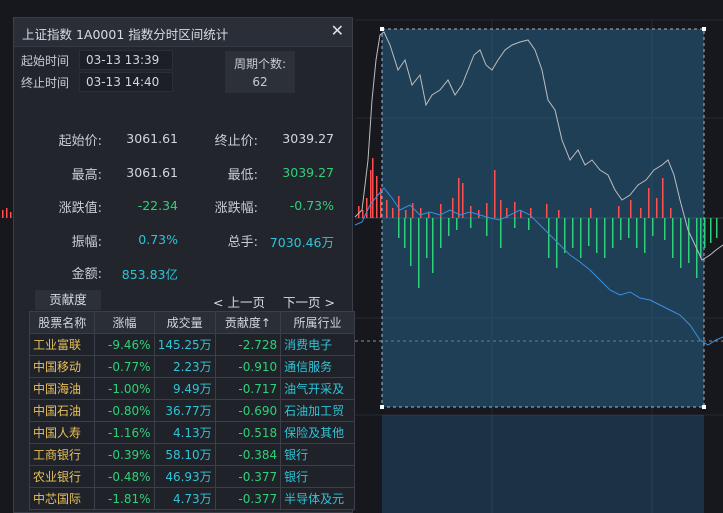 Image resolution: width=723 pixels, height=513 pixels. What do you see at coordinates (68, 300) in the screenshot?
I see `tab-contribution: 贡献度` at bounding box center [68, 300].